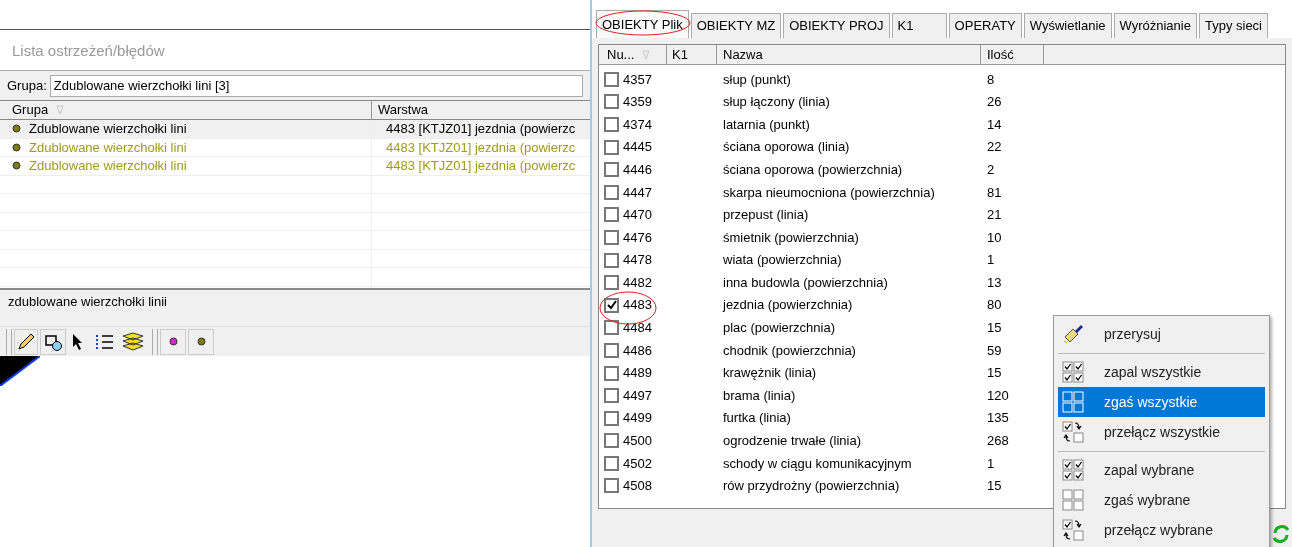 The width and height of the screenshot is (1292, 547). What do you see at coordinates (1012, 54) in the screenshot?
I see `column-header: Ilość` at bounding box center [1012, 54].